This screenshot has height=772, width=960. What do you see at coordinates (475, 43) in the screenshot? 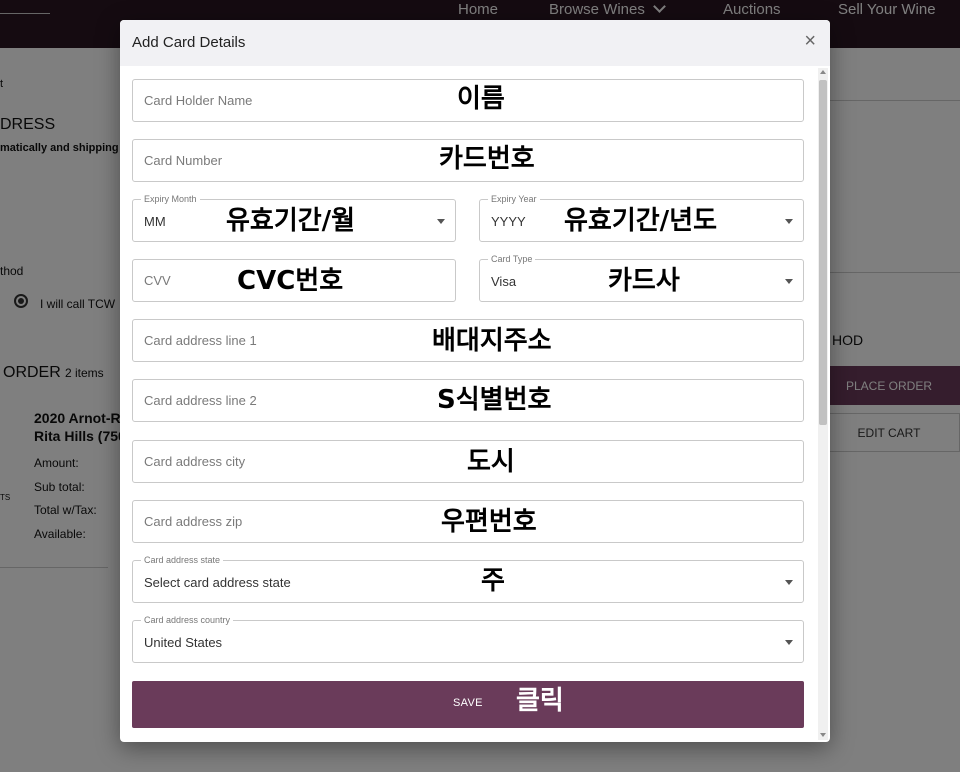
I see `modal-header: Add Card Details ×` at bounding box center [475, 43].